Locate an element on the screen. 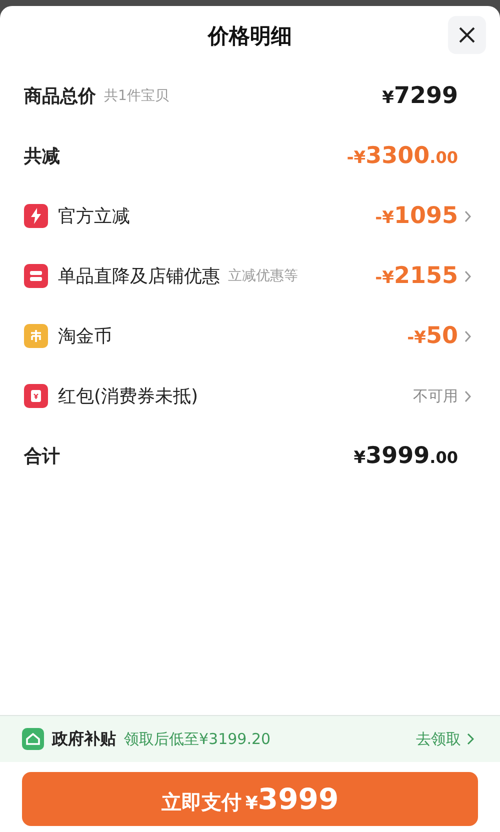 The image size is (500, 832). row-label: 共减 is located at coordinates (42, 156).